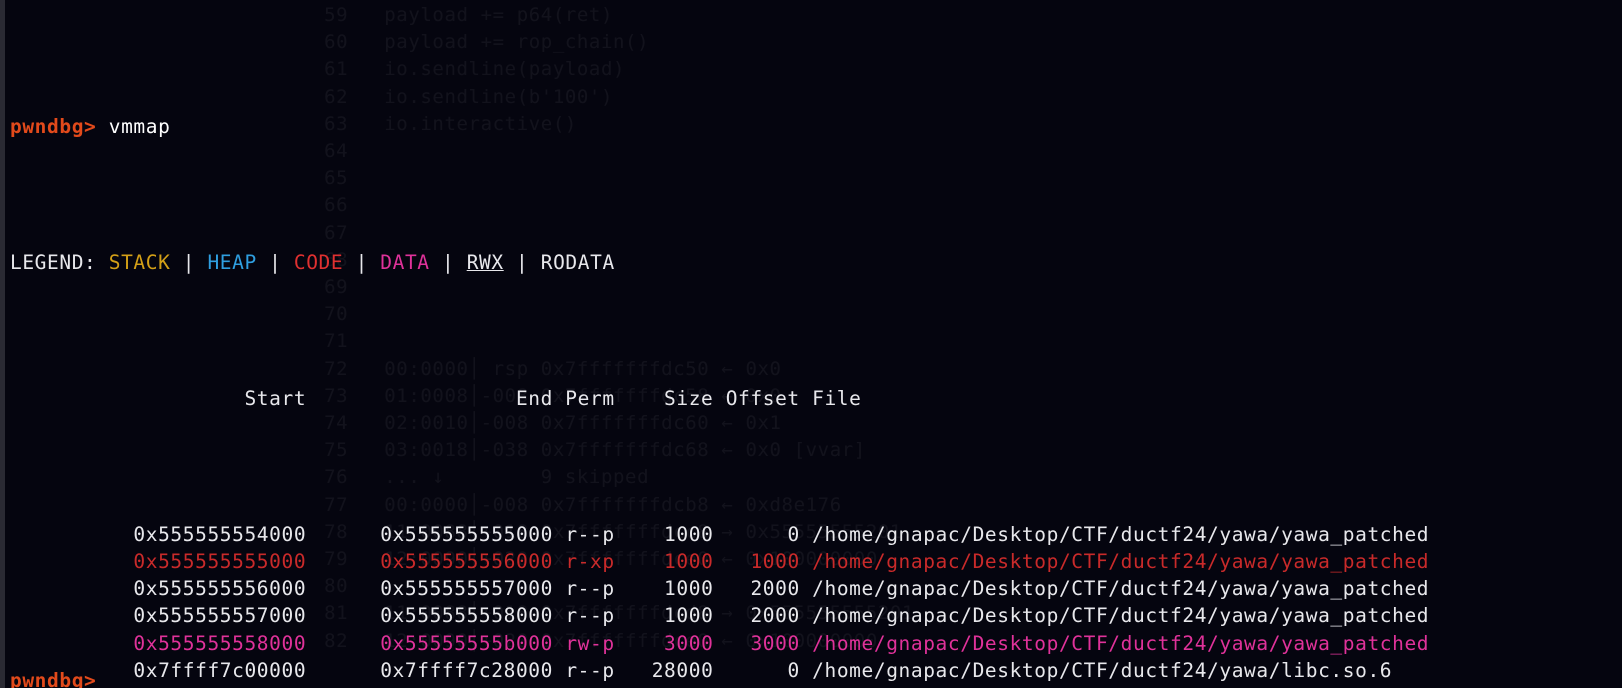 This screenshot has width=1622, height=688. Describe the element at coordinates (429, 643) in the screenshot. I see `cell-end: 0x55555555b000` at that location.